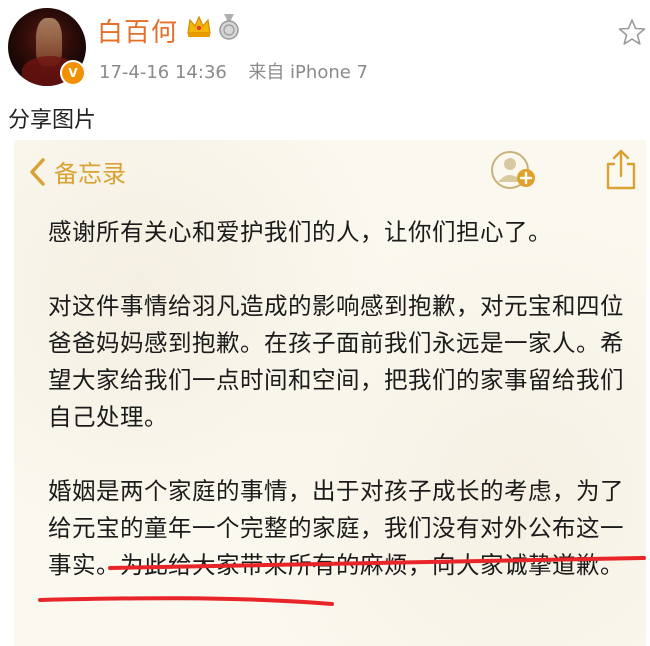 This screenshot has width=650, height=646. Describe the element at coordinates (233, 71) in the screenshot. I see `post-meta: 17-4-16 14:36 来自 iPhone 7` at that location.